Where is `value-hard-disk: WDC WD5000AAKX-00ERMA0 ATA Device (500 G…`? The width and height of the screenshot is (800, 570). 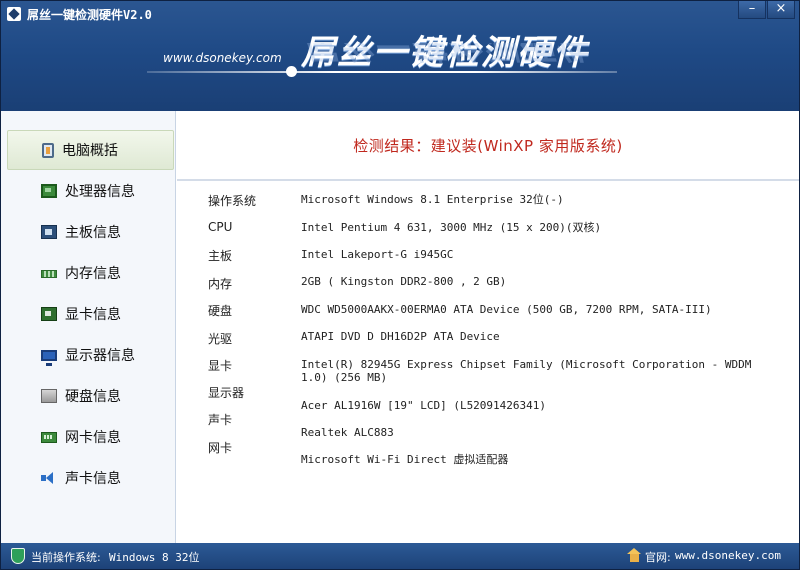 value-hard-disk: WDC WD5000AAKX-00ERMA0 ATA Device (500 G… is located at coordinates (506, 309).